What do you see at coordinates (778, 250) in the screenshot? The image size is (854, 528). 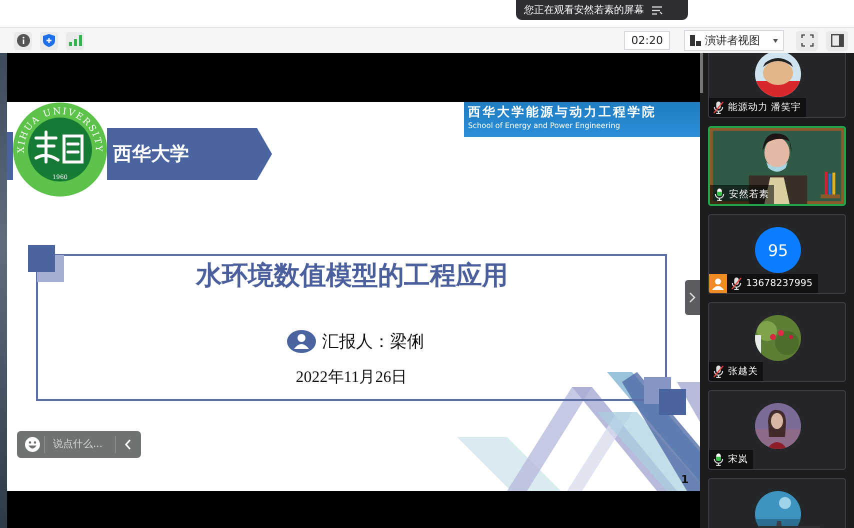 I see `avatar-number: 95` at bounding box center [778, 250].